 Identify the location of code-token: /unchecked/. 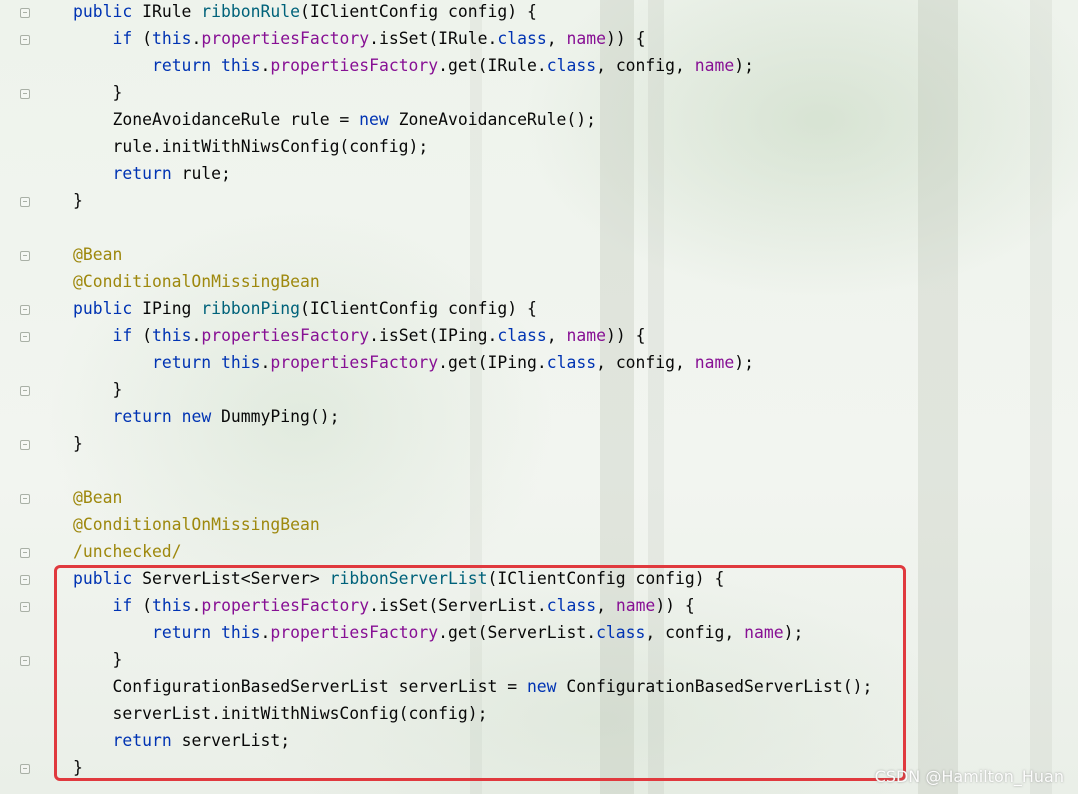
(127, 551).